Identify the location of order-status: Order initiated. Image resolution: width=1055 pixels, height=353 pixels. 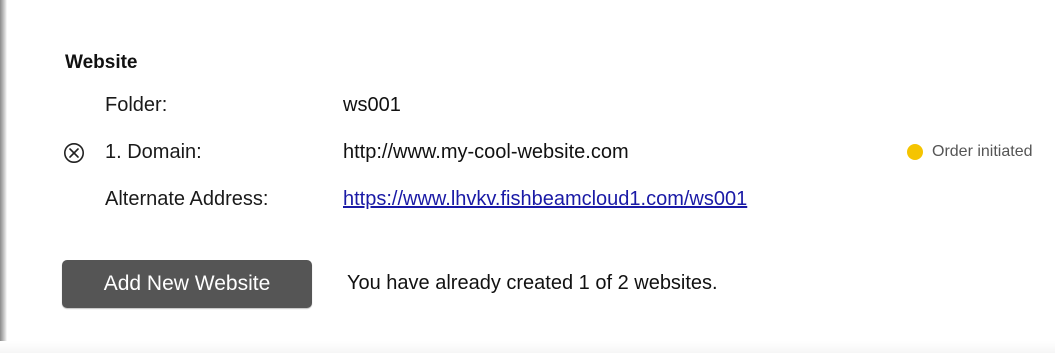
(970, 152).